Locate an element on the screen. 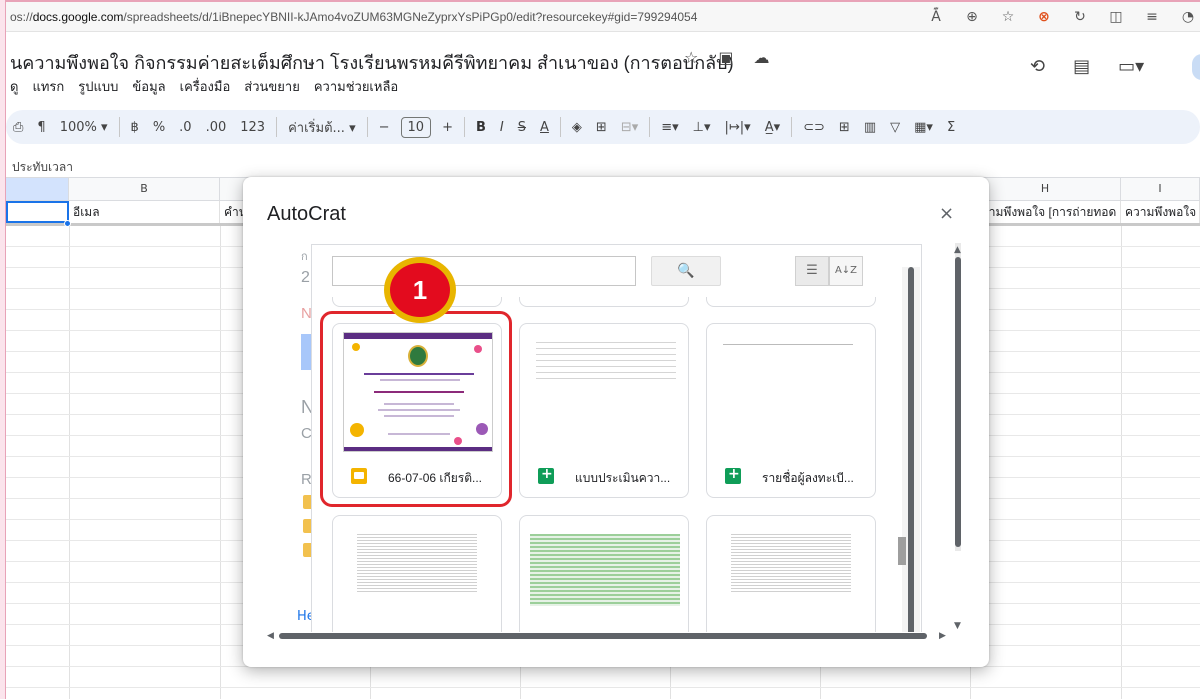 The height and width of the screenshot is (699, 1200). fill-color-icon: ◈ is located at coordinates (577, 127).